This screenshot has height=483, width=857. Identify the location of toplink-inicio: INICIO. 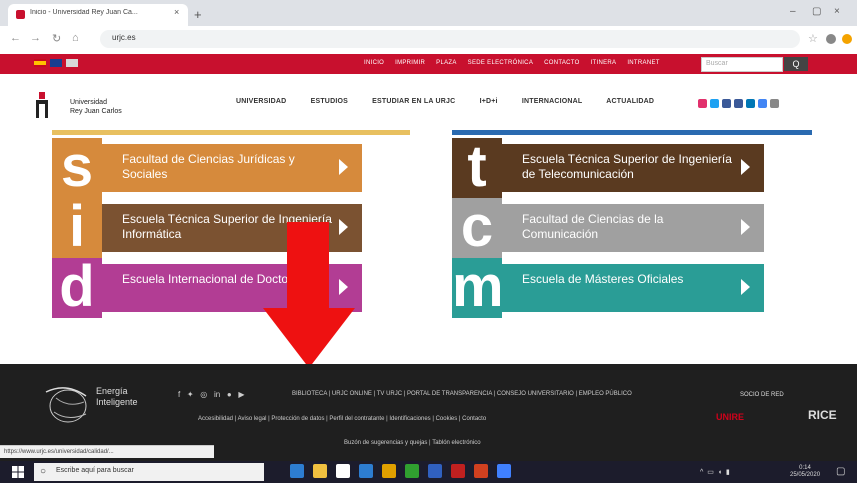
(374, 63).